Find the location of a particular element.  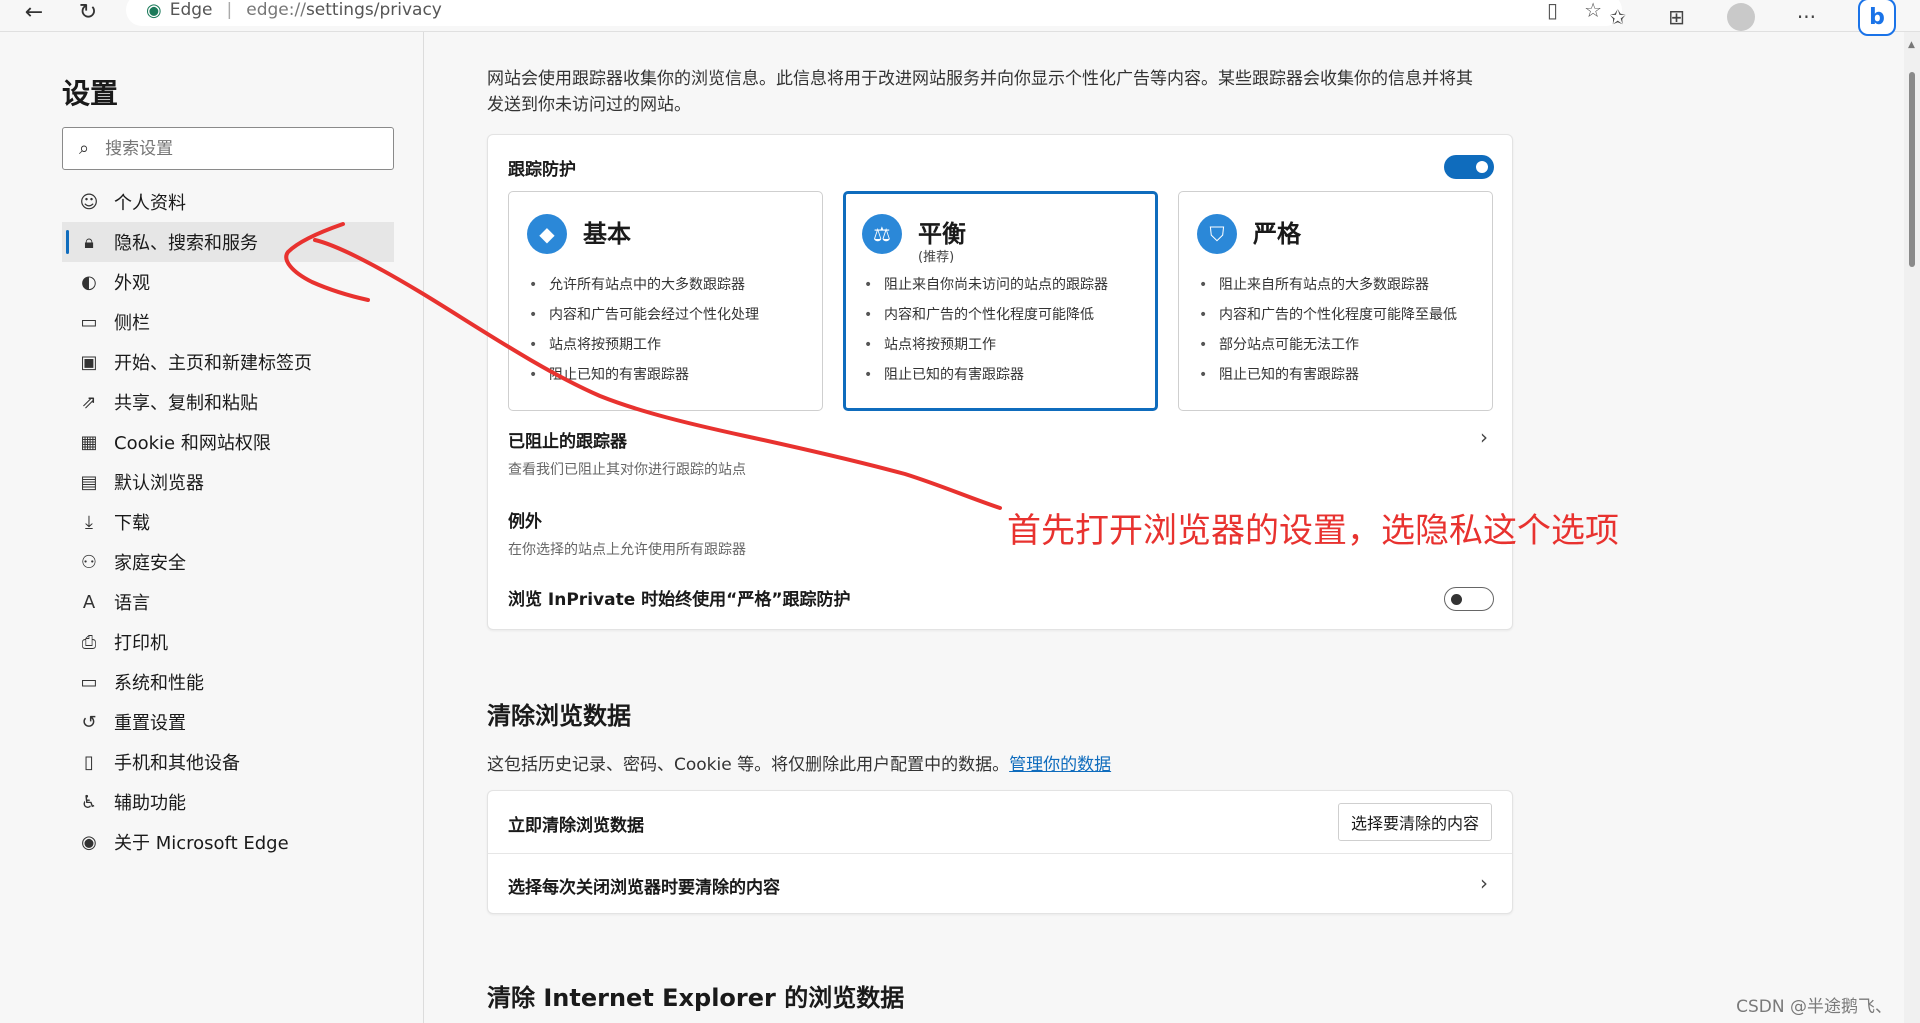

sidebar-item-reset: ↺ 重置设置 is located at coordinates (228, 722).